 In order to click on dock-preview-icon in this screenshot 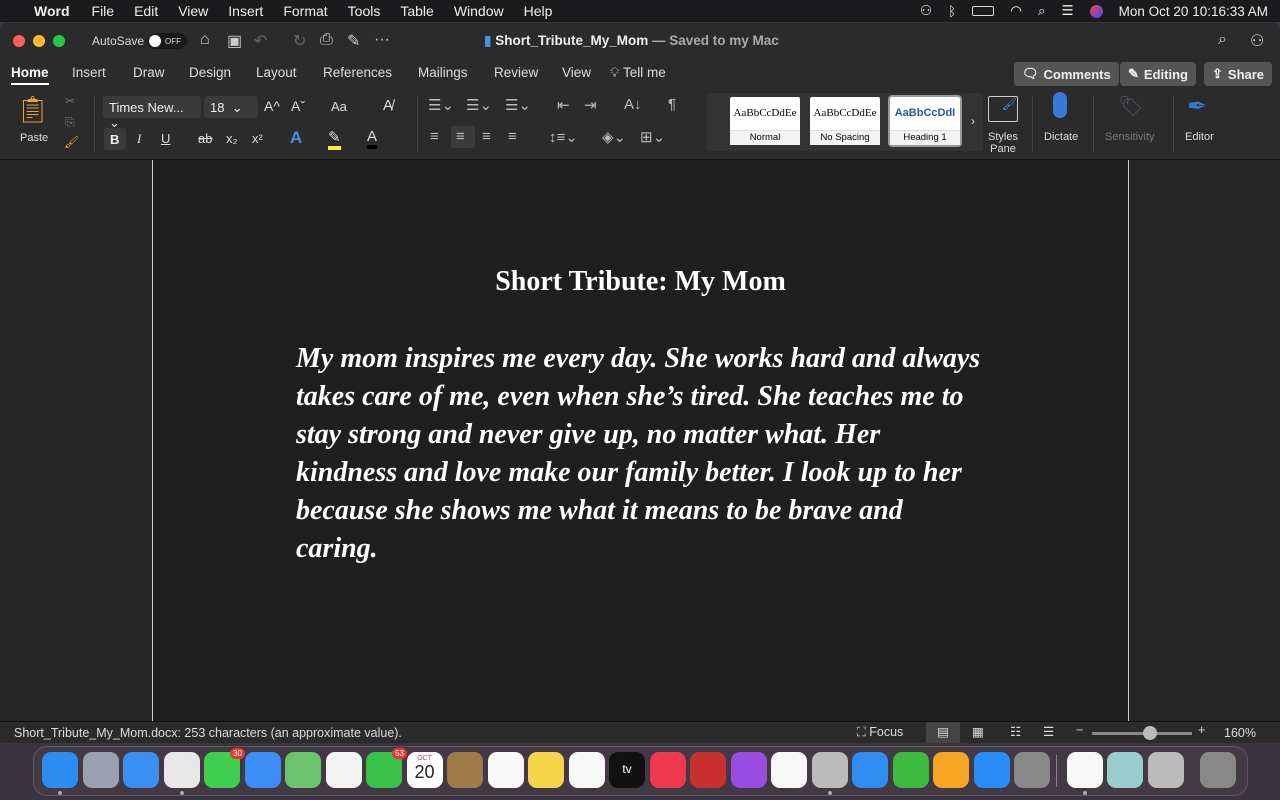, I will do `click(1125, 770)`.